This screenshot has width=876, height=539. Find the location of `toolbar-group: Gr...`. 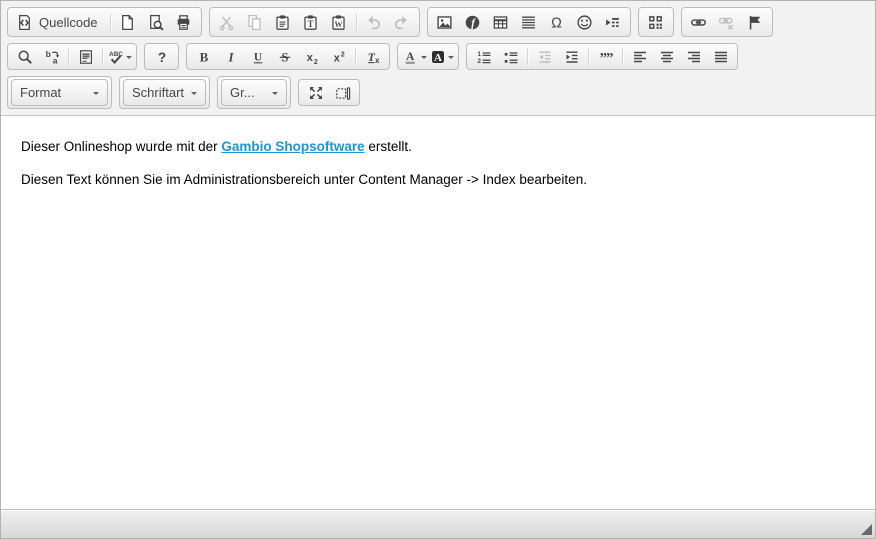

toolbar-group: Gr... is located at coordinates (254, 92).